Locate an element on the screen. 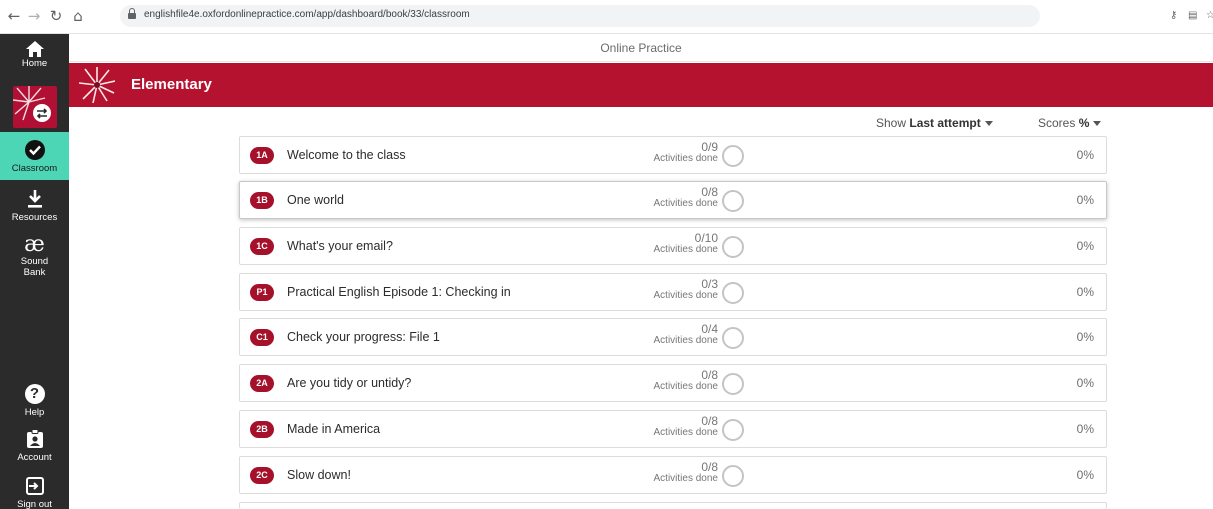 The height and width of the screenshot is (509, 1213). activities-progress: 0/9 Activities done is located at coordinates (674, 153).